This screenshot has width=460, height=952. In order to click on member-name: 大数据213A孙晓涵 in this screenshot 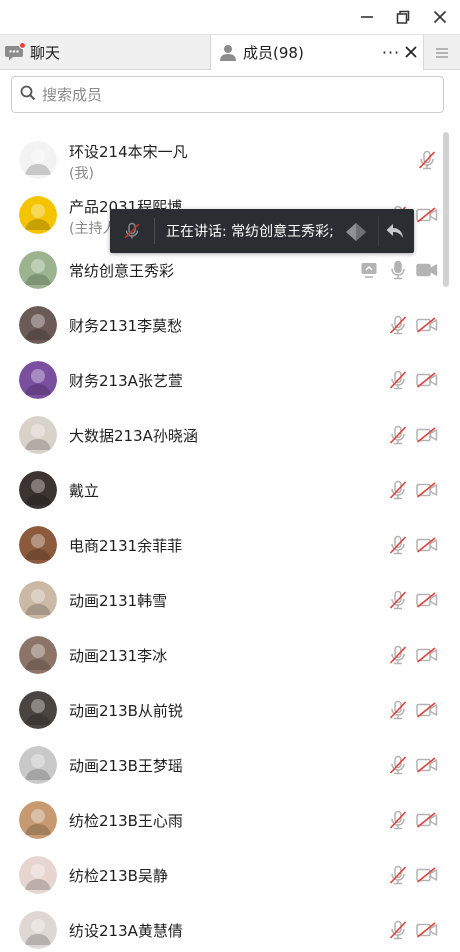, I will do `click(133, 436)`.